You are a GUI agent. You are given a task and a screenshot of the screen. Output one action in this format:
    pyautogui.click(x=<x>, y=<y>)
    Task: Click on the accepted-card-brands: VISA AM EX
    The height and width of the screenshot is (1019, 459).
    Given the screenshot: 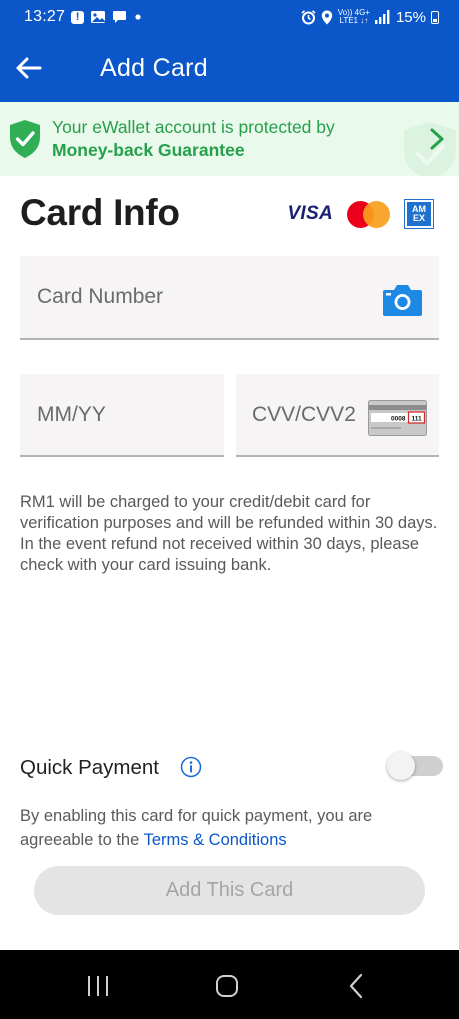 What is the action you would take?
    pyautogui.click(x=360, y=214)
    